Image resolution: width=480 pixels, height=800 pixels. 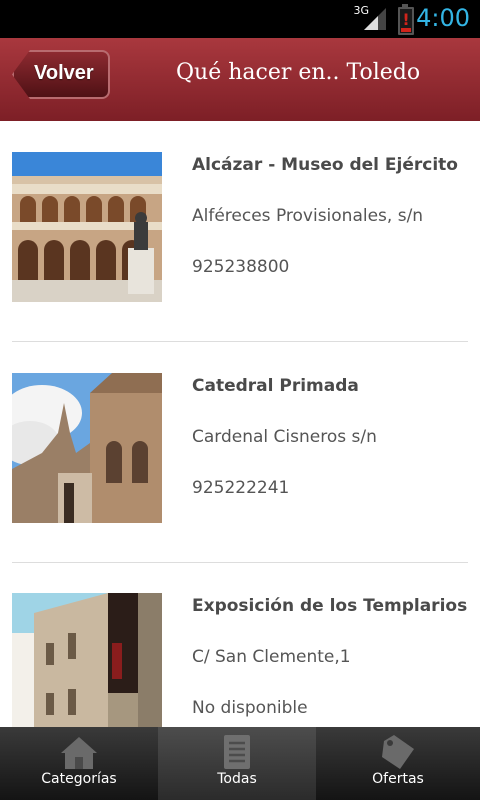 What do you see at coordinates (240, 19) in the screenshot?
I see `status-bar: 3G ! 4:00` at bounding box center [240, 19].